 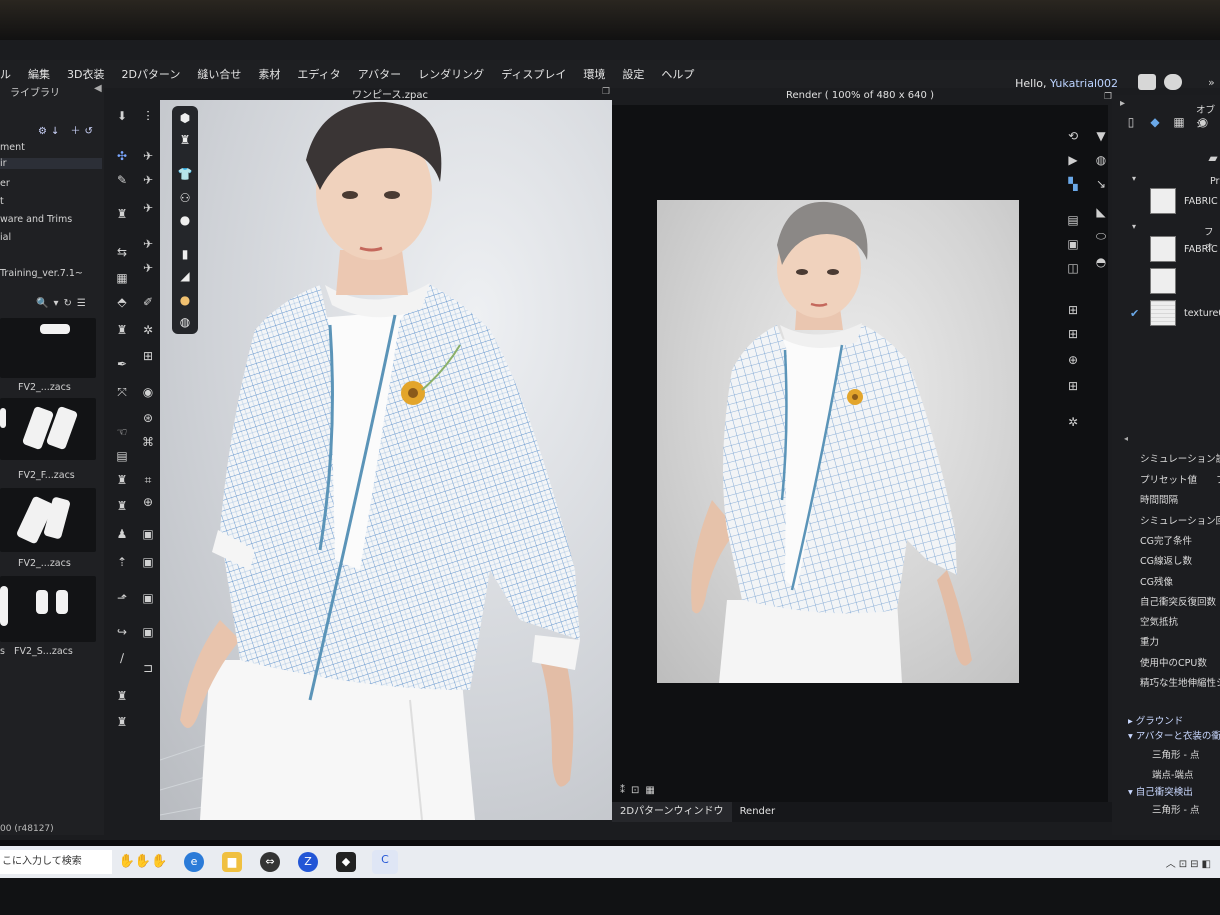 What do you see at coordinates (56, 862) in the screenshot?
I see `taskbar-search-input: こに入力して検索` at bounding box center [56, 862].